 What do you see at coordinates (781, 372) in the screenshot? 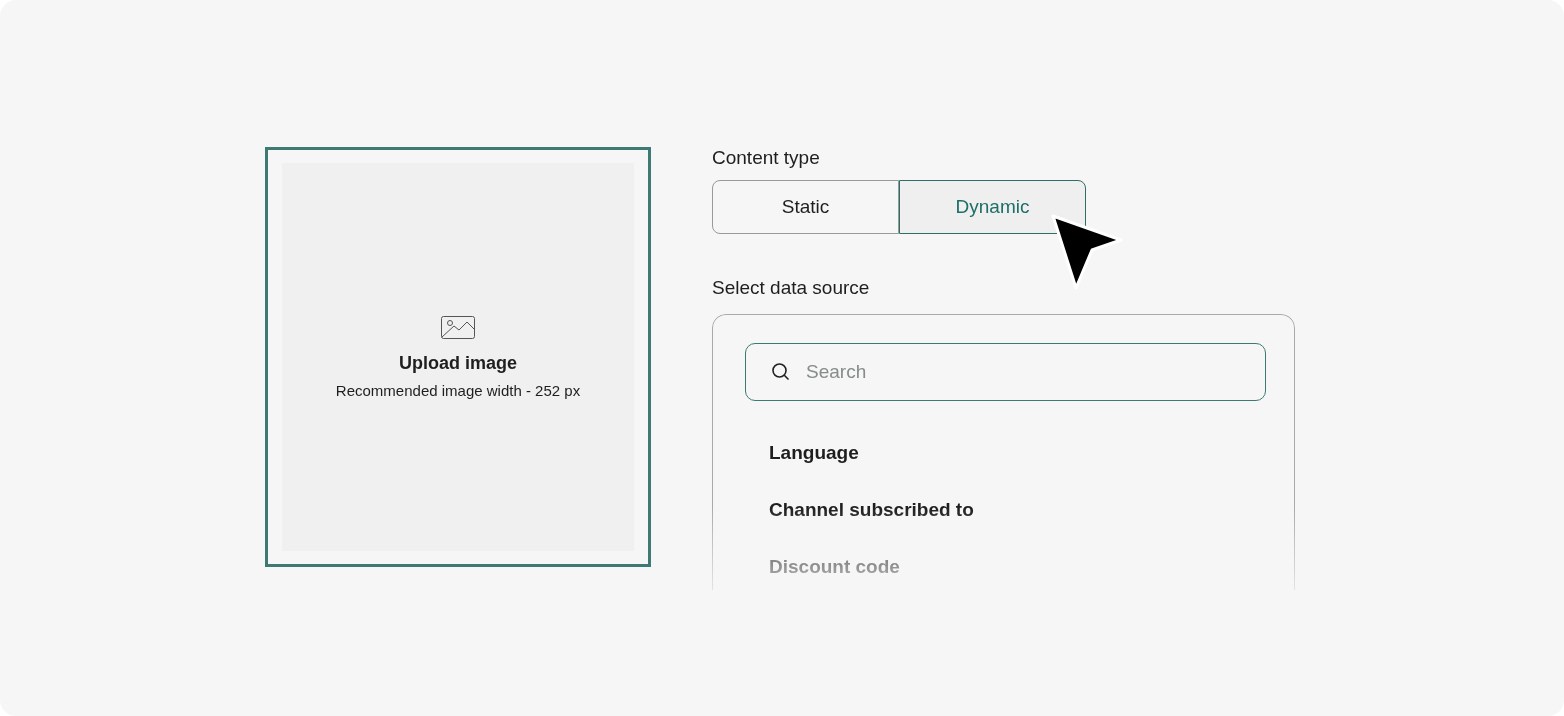
I see `search-icon` at bounding box center [781, 372].